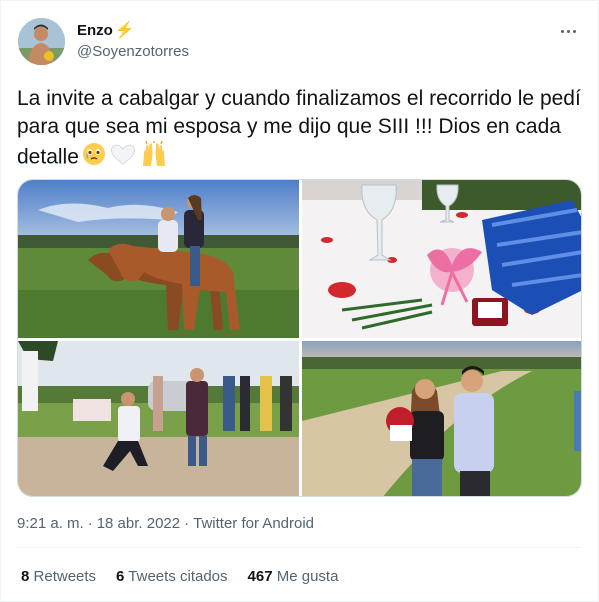  I want to click on tweet-time-link: 9:21 a. m., so click(50, 523).